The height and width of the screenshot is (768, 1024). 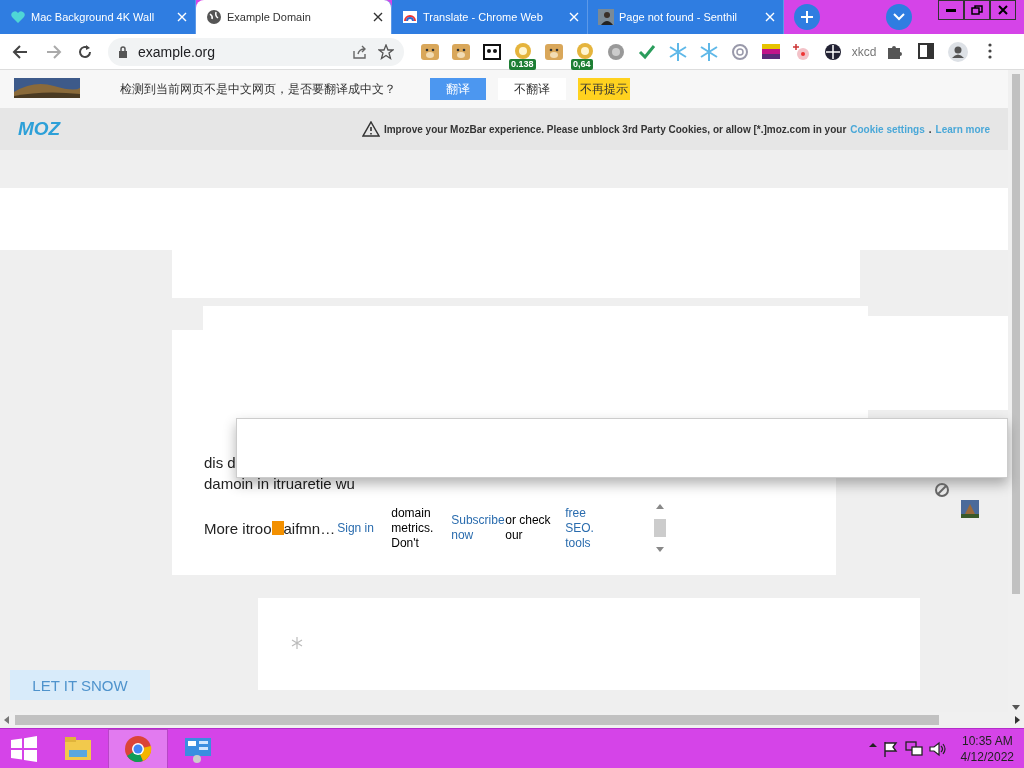 I want to click on crosshair-icon, so click(x=833, y=51).